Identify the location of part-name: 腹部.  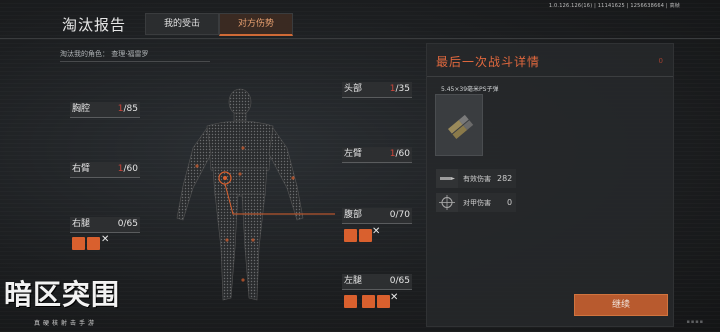
(353, 215).